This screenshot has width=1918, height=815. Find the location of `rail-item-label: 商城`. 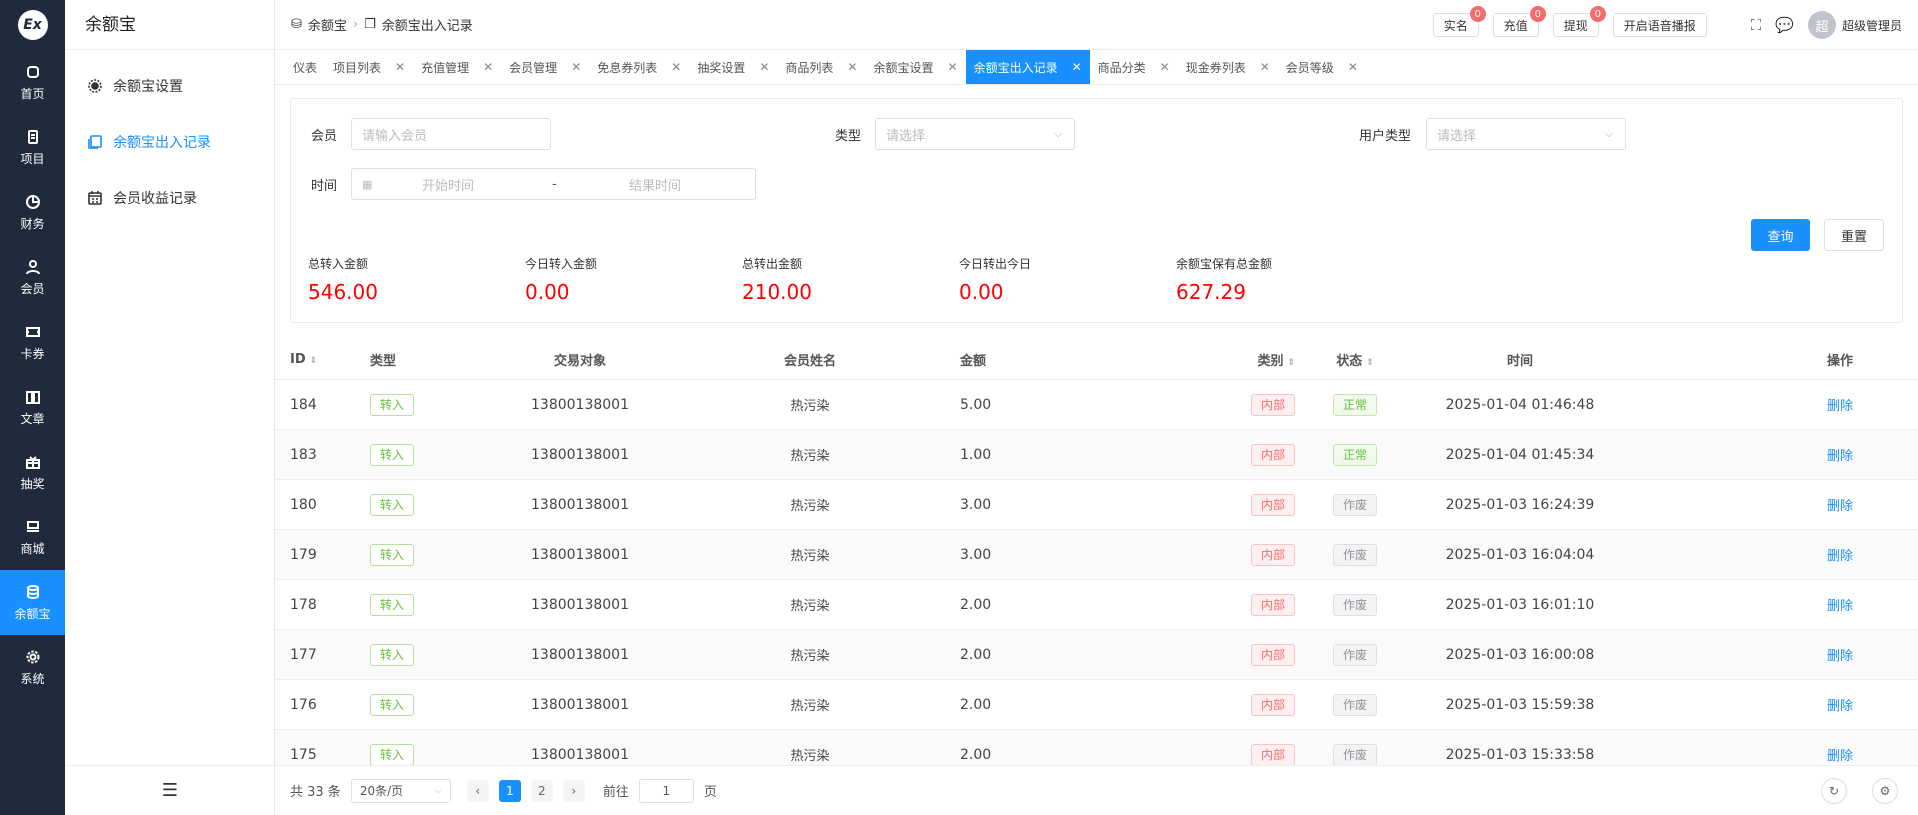

rail-item-label: 商城 is located at coordinates (32, 548).